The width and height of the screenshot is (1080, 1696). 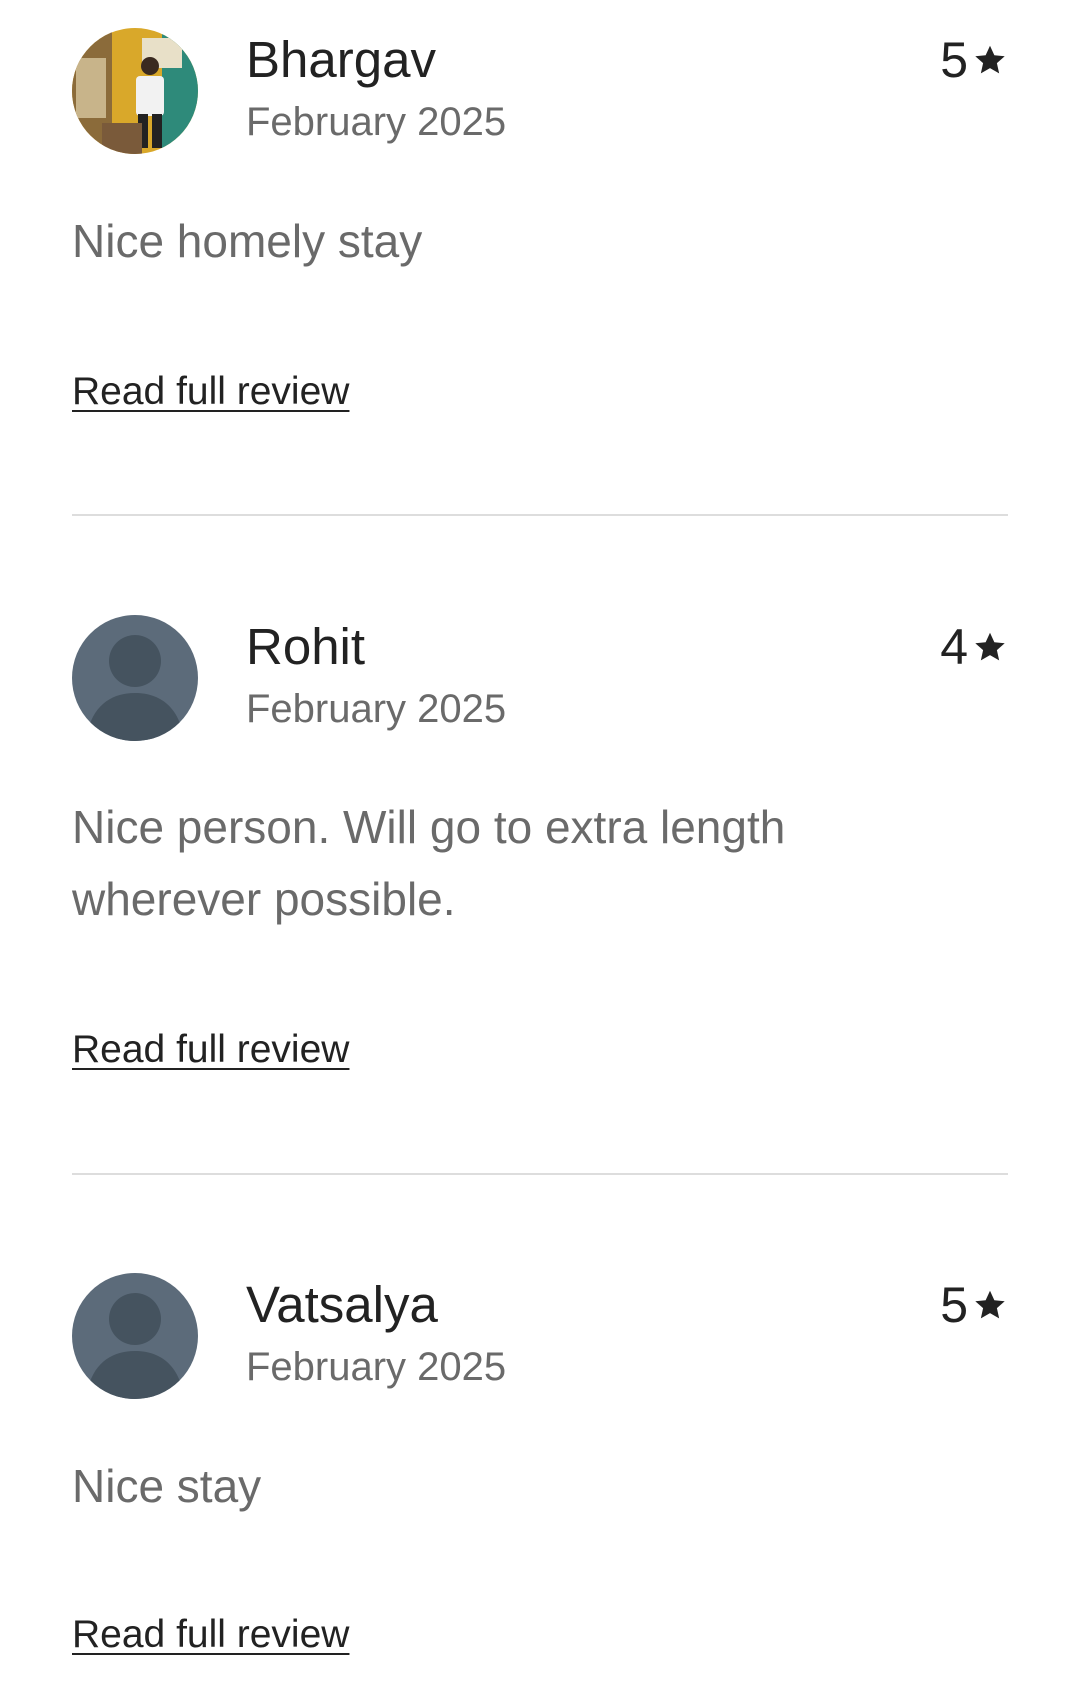 What do you see at coordinates (954, 647) in the screenshot?
I see `rating-value: 4` at bounding box center [954, 647].